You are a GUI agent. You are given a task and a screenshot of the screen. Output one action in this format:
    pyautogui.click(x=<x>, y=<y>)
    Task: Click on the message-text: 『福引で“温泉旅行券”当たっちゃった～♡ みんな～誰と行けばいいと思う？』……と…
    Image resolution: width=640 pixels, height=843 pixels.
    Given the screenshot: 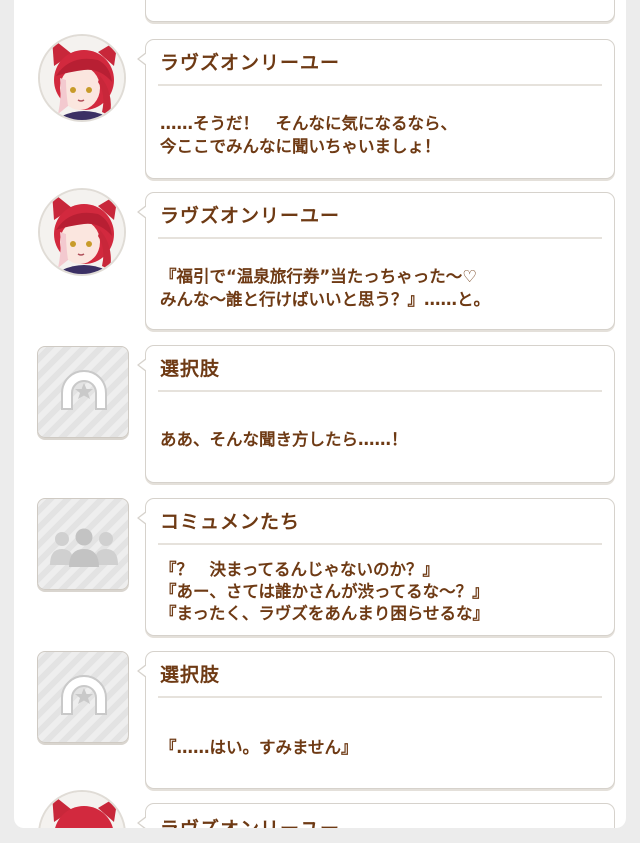 What is the action you would take?
    pyautogui.click(x=325, y=288)
    